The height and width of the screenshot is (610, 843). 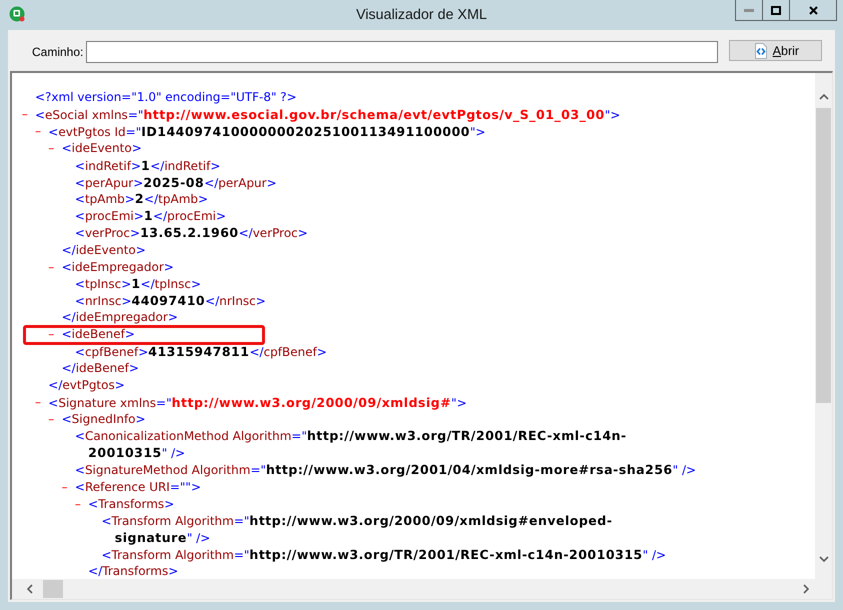 What do you see at coordinates (200, 351) in the screenshot?
I see `xml-element: <cpfBenef>41315947811</cpfBenef>` at bounding box center [200, 351].